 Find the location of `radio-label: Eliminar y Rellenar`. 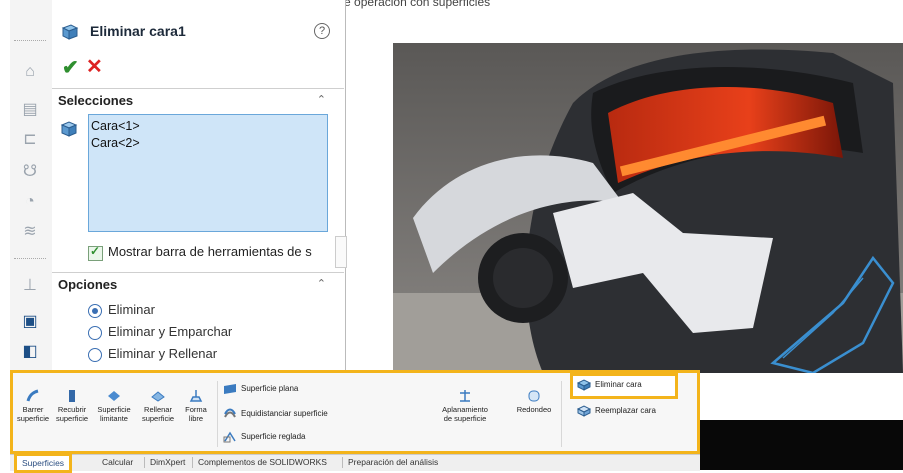

radio-label: Eliminar y Rellenar is located at coordinates (163, 353).